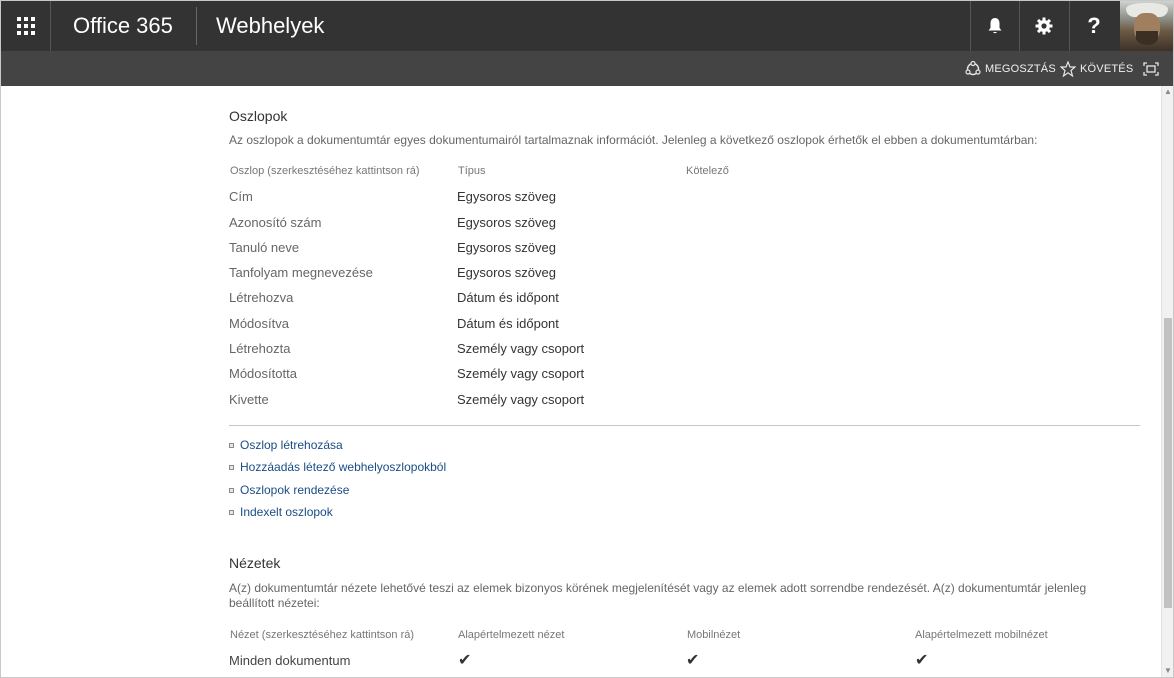 Image resolution: width=1174 pixels, height=678 pixels. Describe the element at coordinates (264, 247) in the screenshot. I see `column-name-link: Tanuló neve` at that location.